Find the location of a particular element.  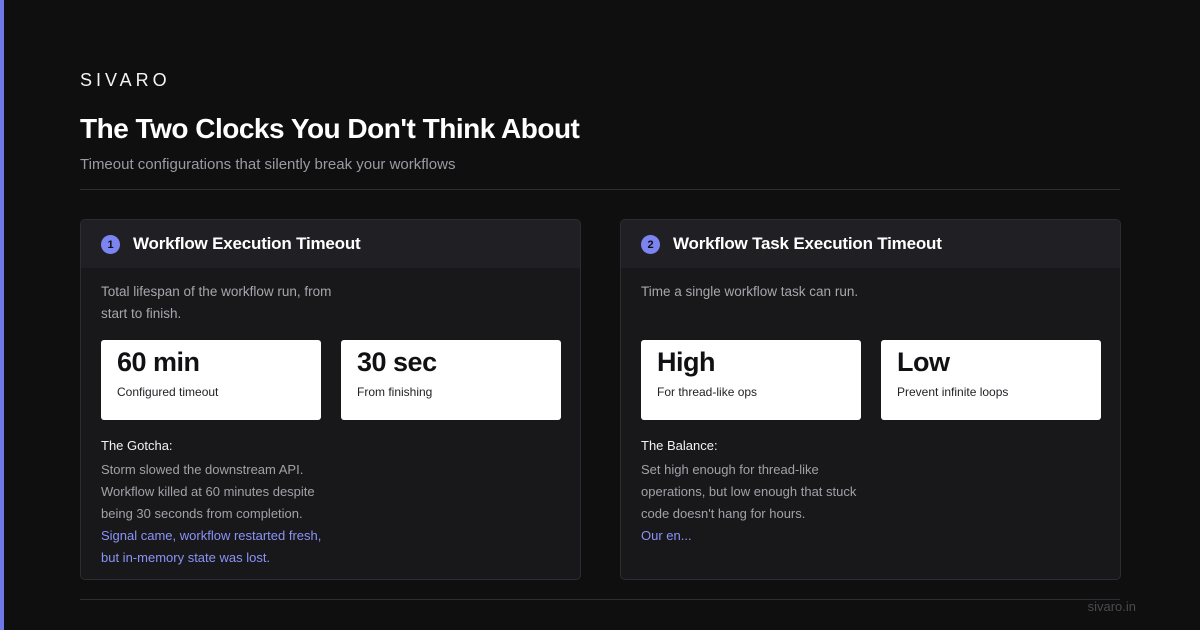

stat-value: High is located at coordinates (686, 362).